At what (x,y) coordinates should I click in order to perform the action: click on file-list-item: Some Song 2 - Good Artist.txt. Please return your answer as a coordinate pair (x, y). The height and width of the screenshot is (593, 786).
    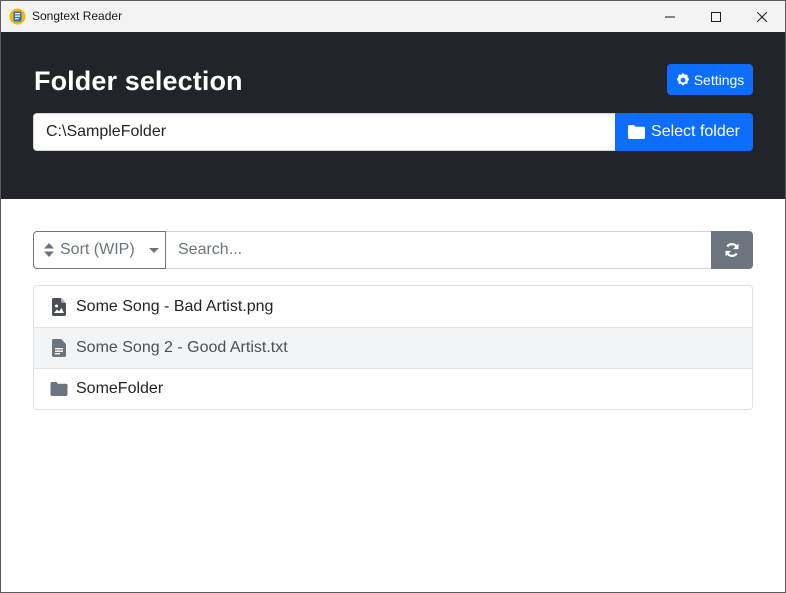
    Looking at the image, I should click on (393, 347).